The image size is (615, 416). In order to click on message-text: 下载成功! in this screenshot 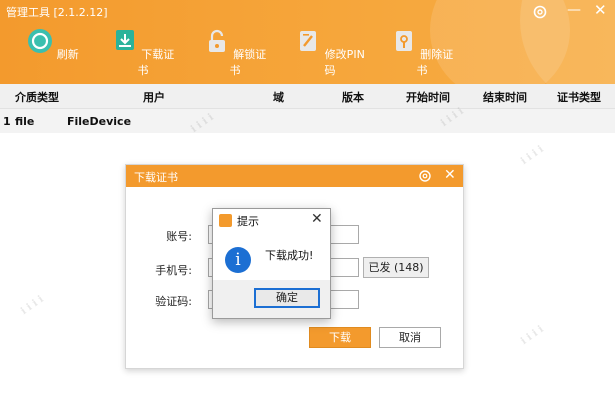, I will do `click(289, 255)`.